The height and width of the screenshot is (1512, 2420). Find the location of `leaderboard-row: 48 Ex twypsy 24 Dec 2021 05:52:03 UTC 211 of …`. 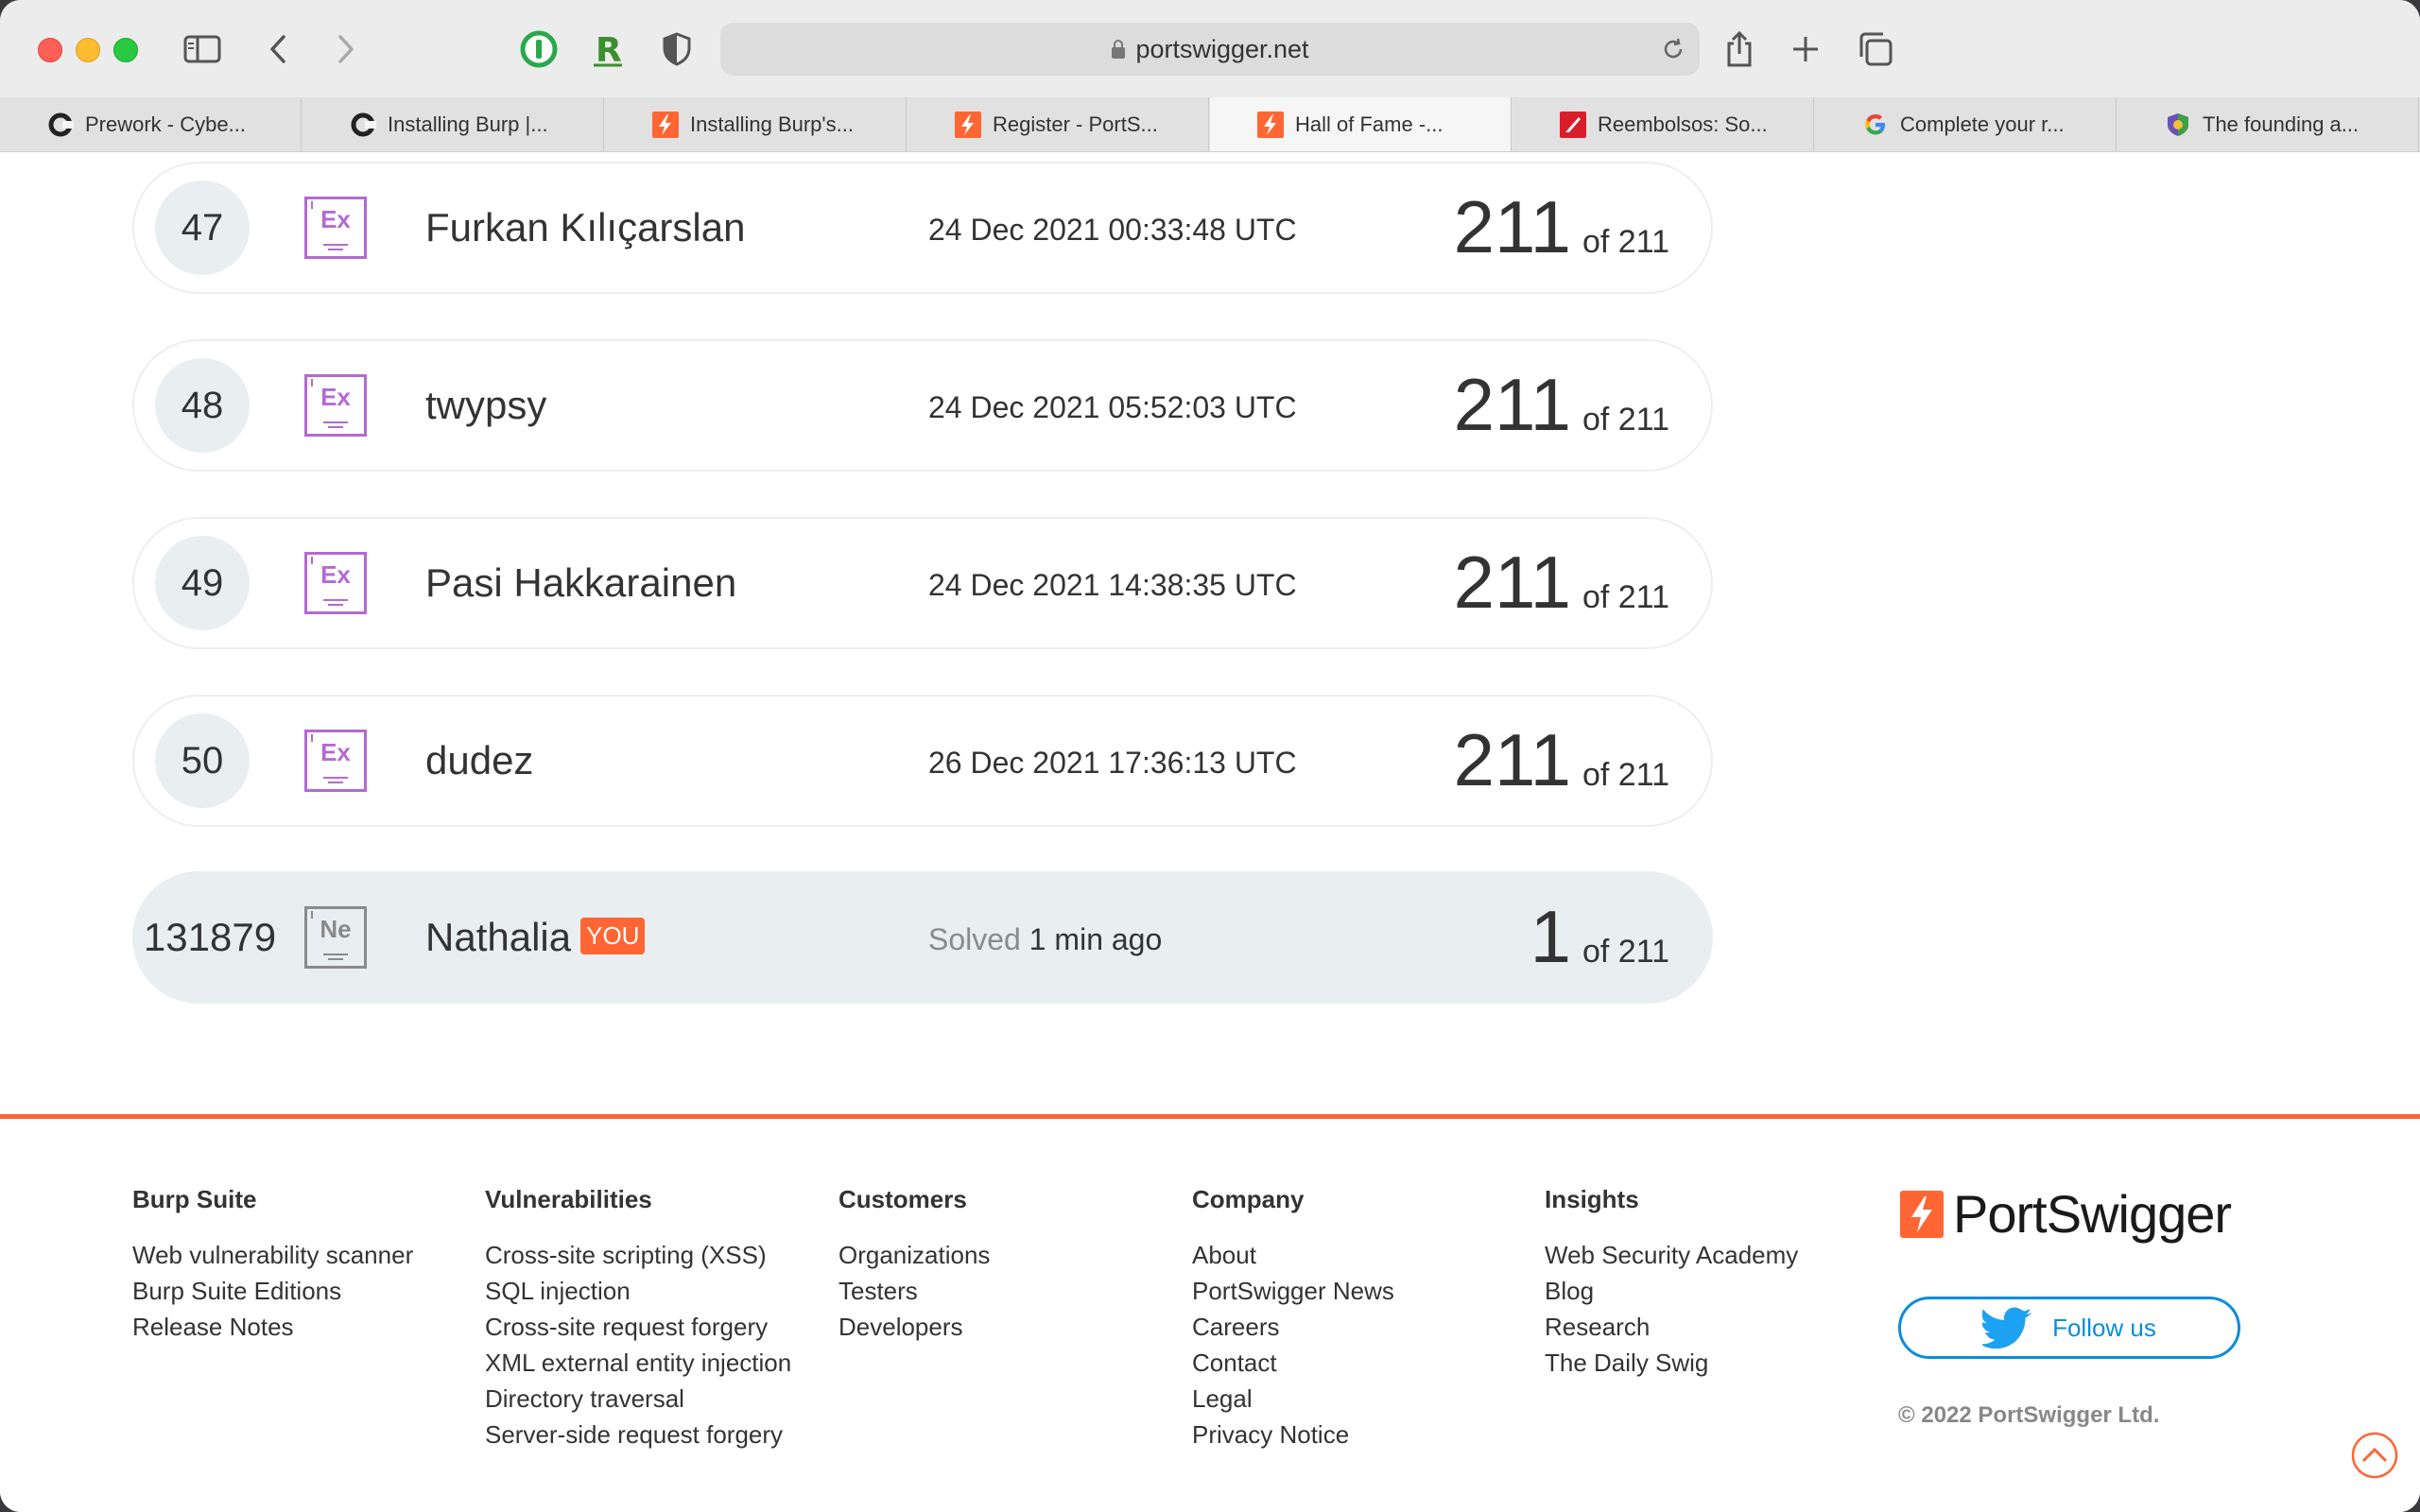

leaderboard-row: 48 Ex twypsy 24 Dec 2021 05:52:03 UTC 211 of … is located at coordinates (922, 405).